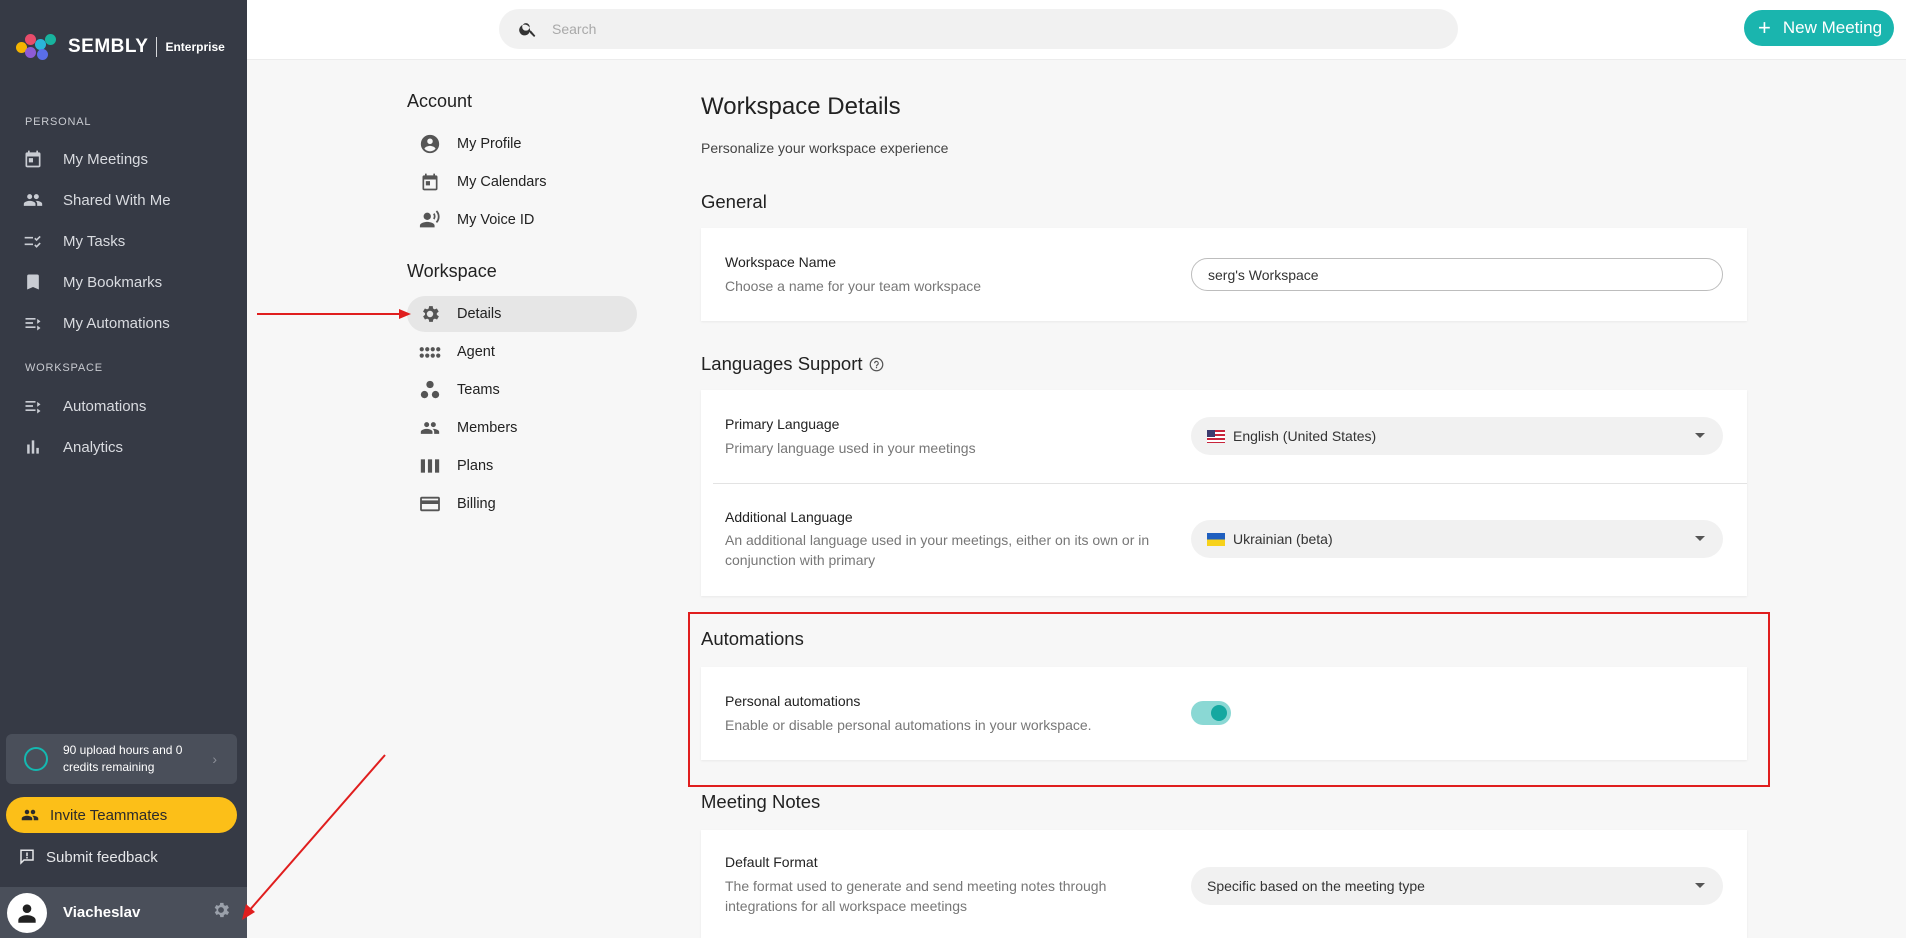 This screenshot has height=938, width=1906. Describe the element at coordinates (430, 144) in the screenshot. I see `account-circle-icon` at that location.